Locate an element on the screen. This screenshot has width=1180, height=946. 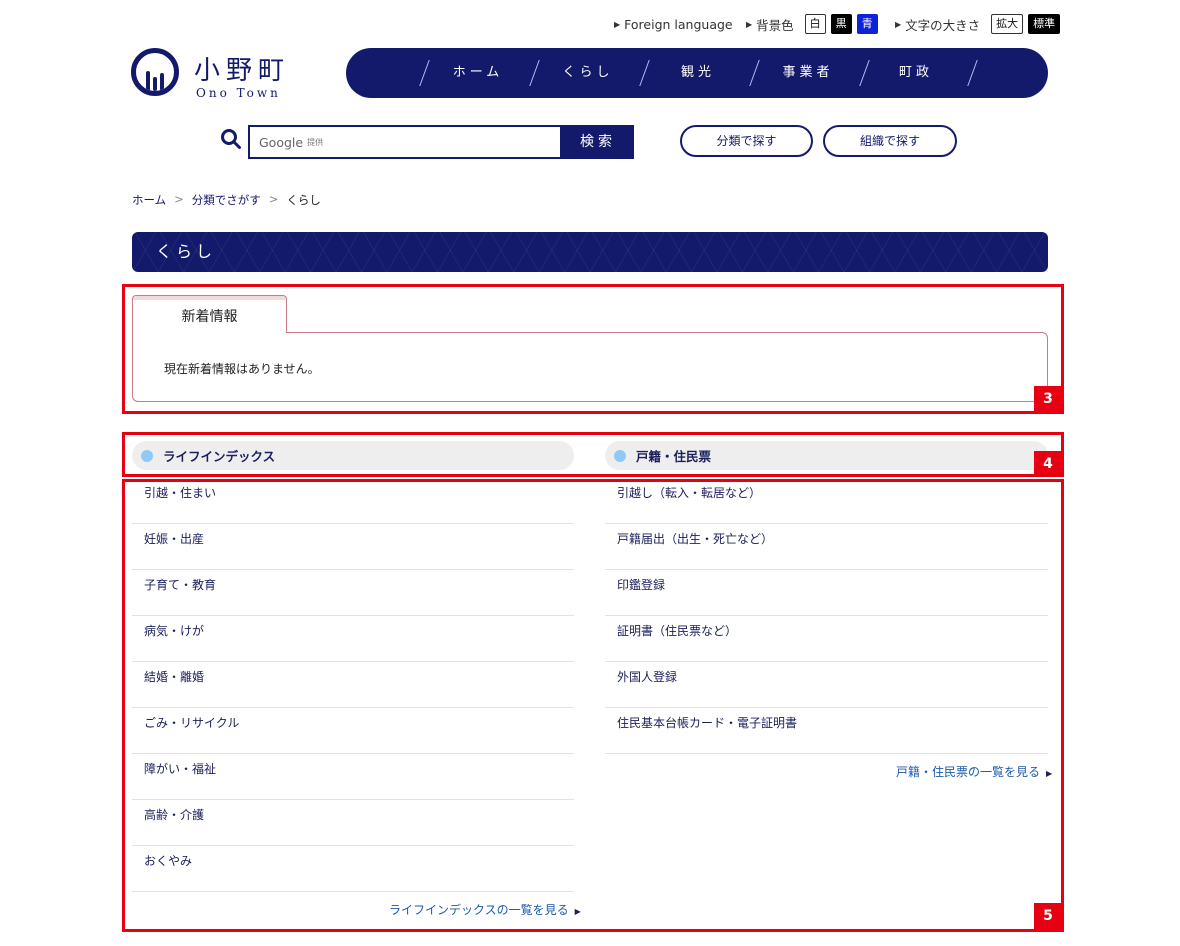
foreign-language-label: Foreign language is located at coordinates (678, 24).